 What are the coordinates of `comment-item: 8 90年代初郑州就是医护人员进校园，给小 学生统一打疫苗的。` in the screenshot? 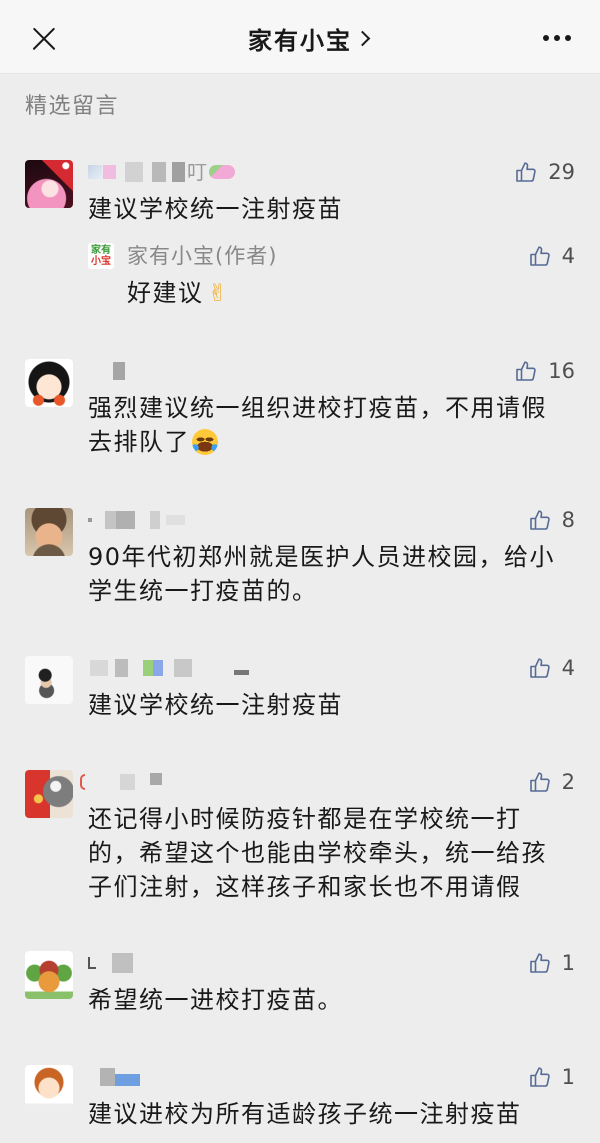 It's located at (300, 561).